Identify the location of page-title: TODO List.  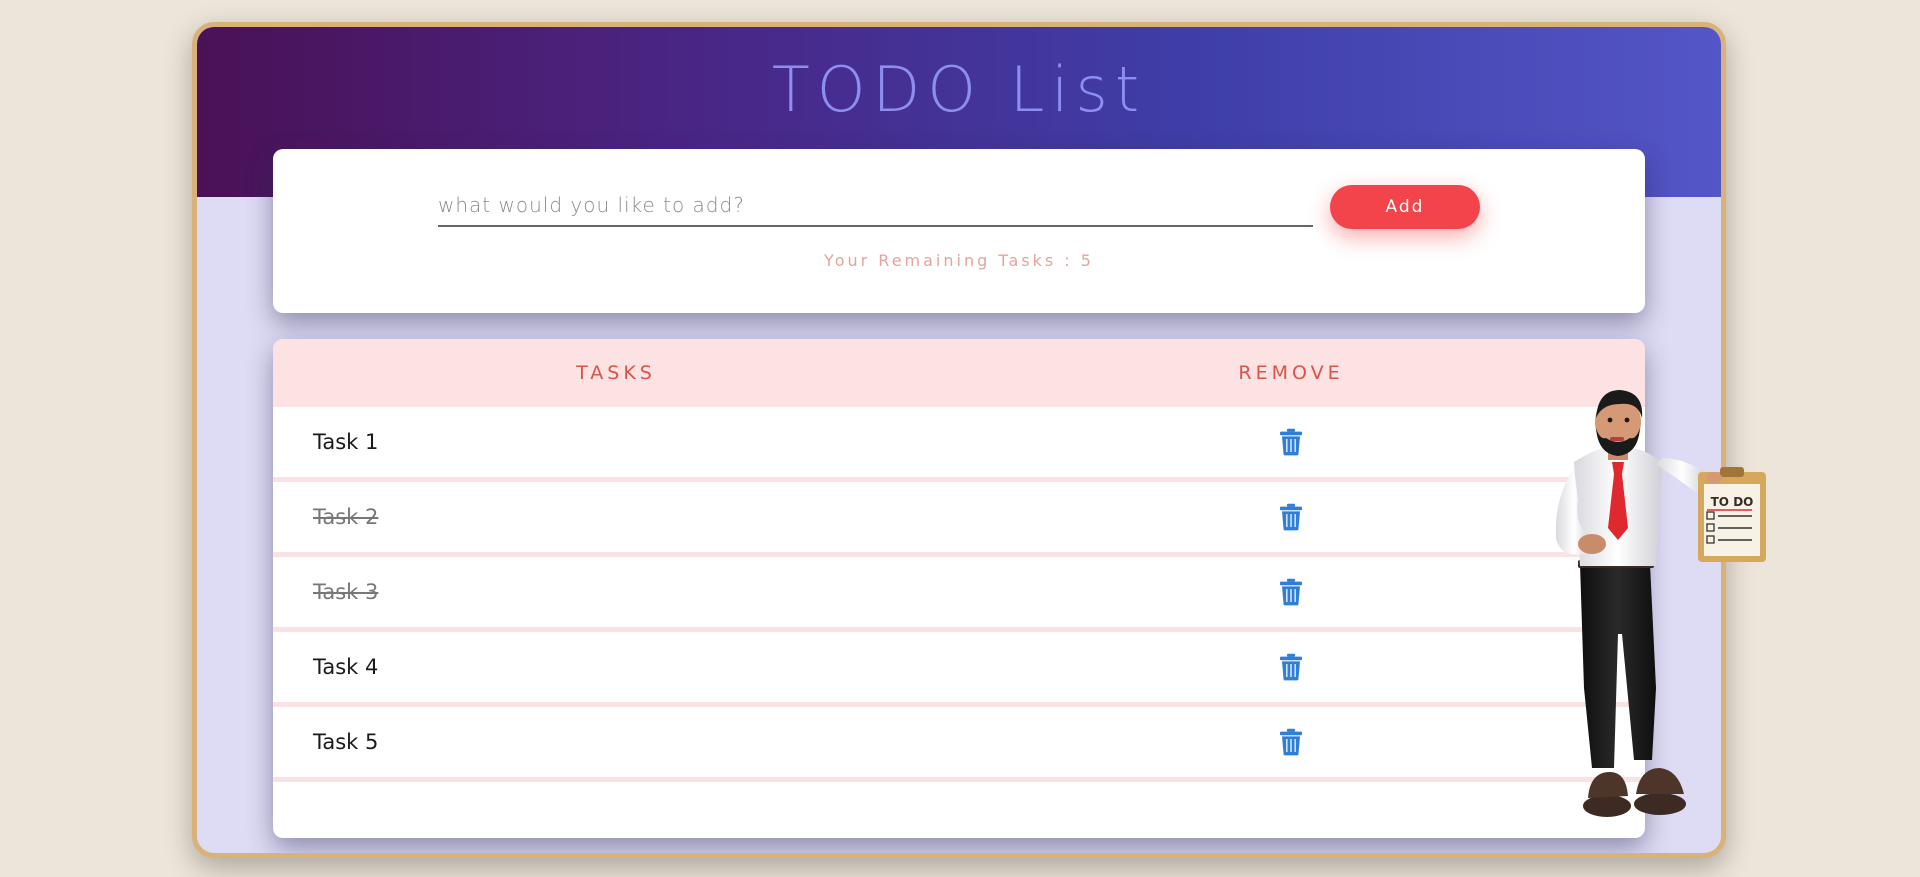
(959, 89).